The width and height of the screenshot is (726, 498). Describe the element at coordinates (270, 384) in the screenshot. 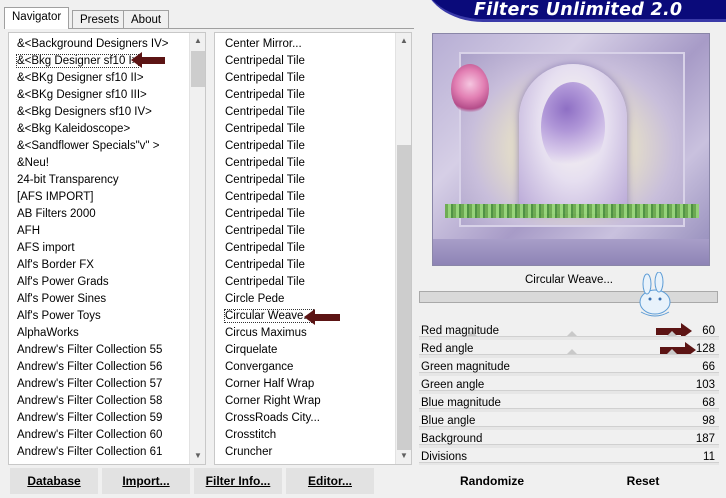

I see `list-item-label: Corner Half Wrap` at that location.